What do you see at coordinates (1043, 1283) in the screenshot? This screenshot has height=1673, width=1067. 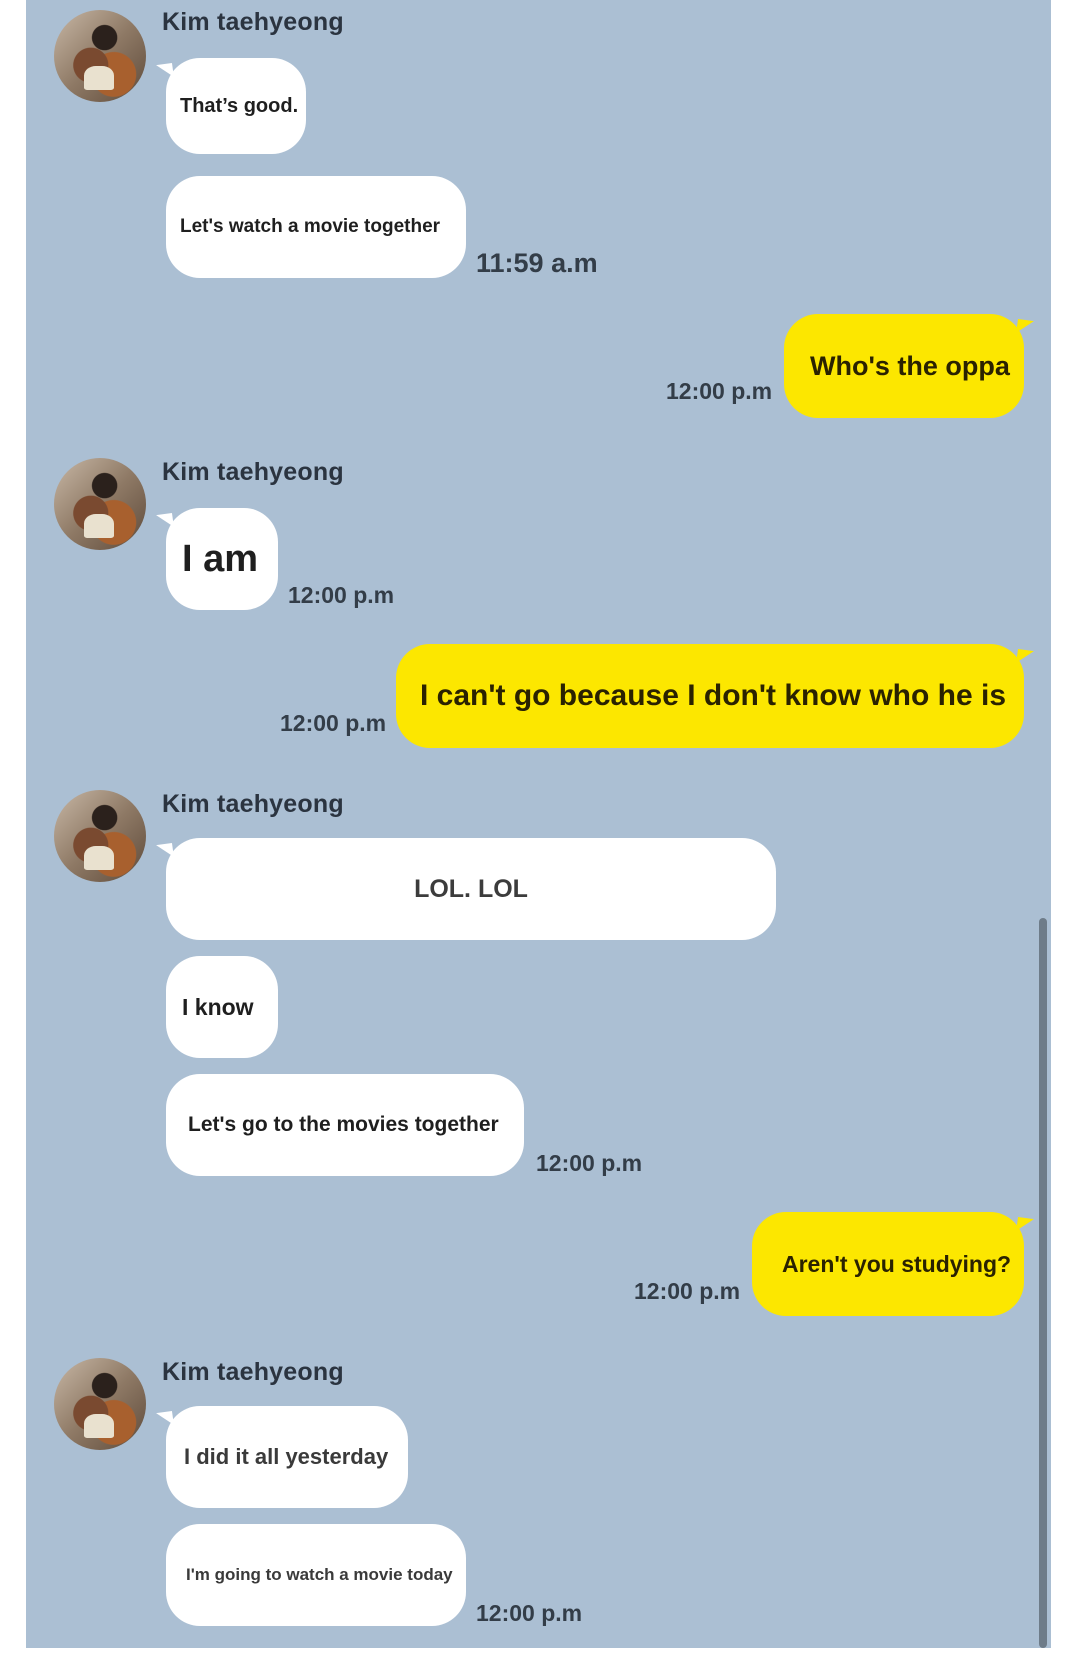 I see `scrollbar` at bounding box center [1043, 1283].